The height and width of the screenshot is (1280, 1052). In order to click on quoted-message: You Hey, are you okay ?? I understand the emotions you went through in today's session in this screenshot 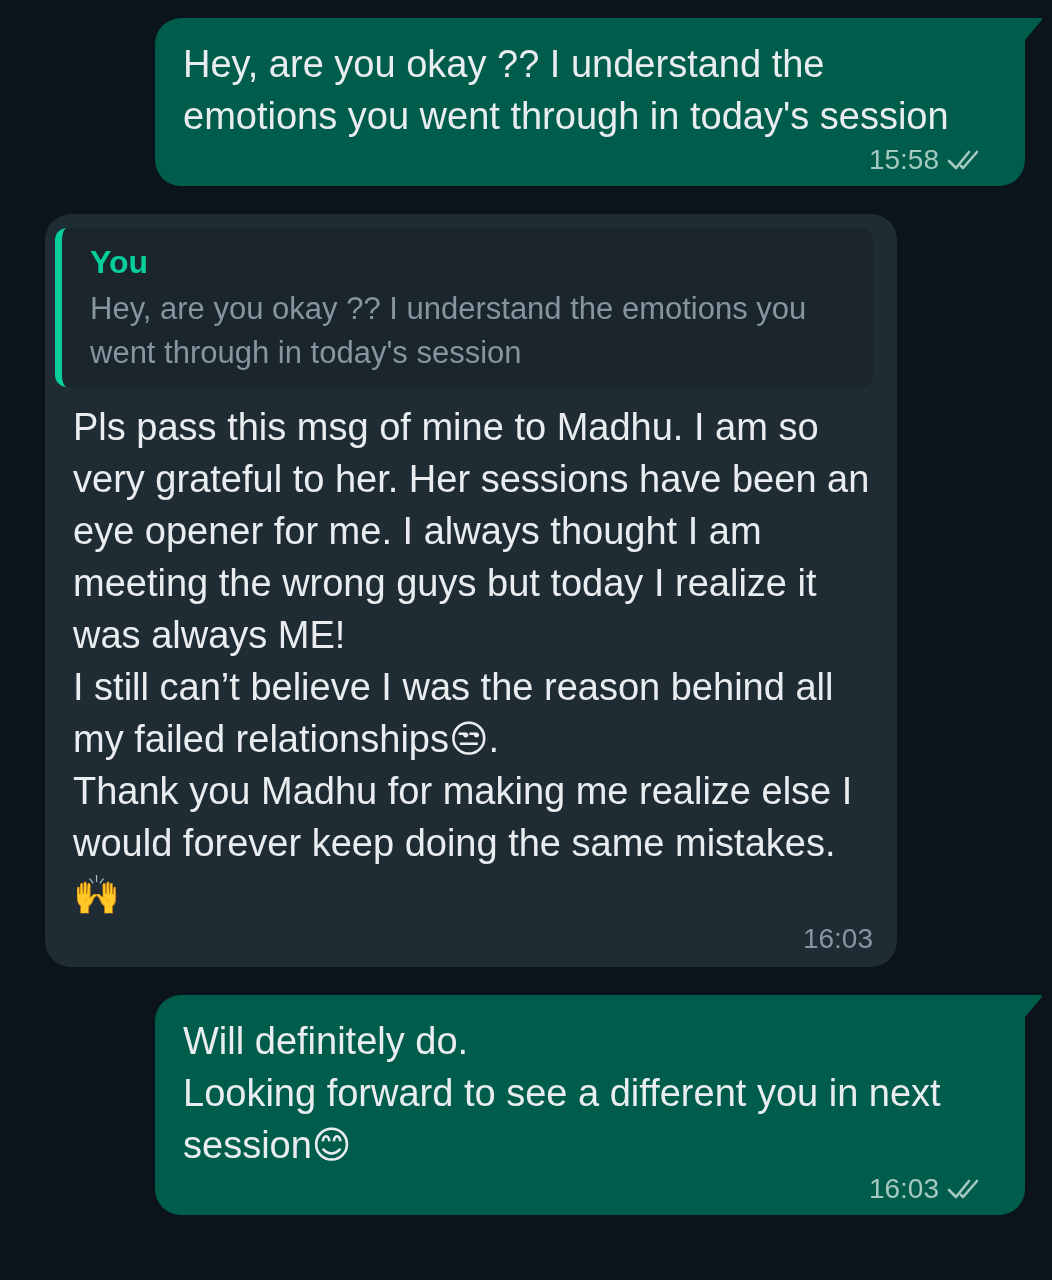, I will do `click(464, 307)`.